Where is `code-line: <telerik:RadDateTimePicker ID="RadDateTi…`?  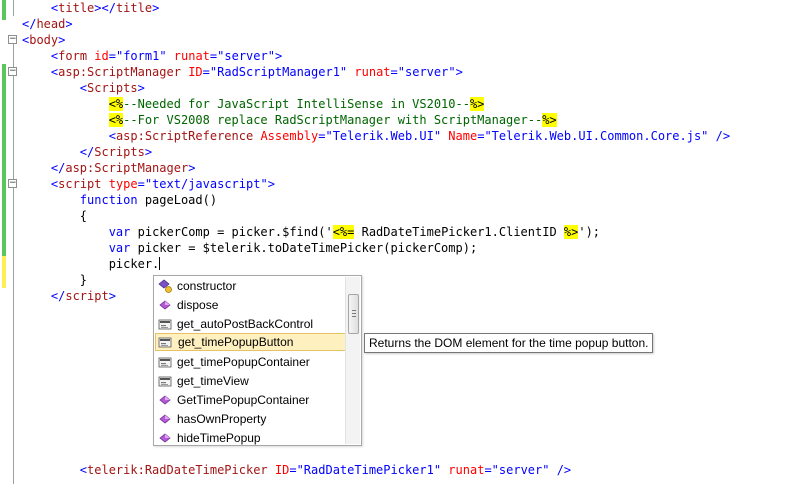
code-line: <telerik:RadDateTimePicker ID="RadDateTi… is located at coordinates (325, 470).